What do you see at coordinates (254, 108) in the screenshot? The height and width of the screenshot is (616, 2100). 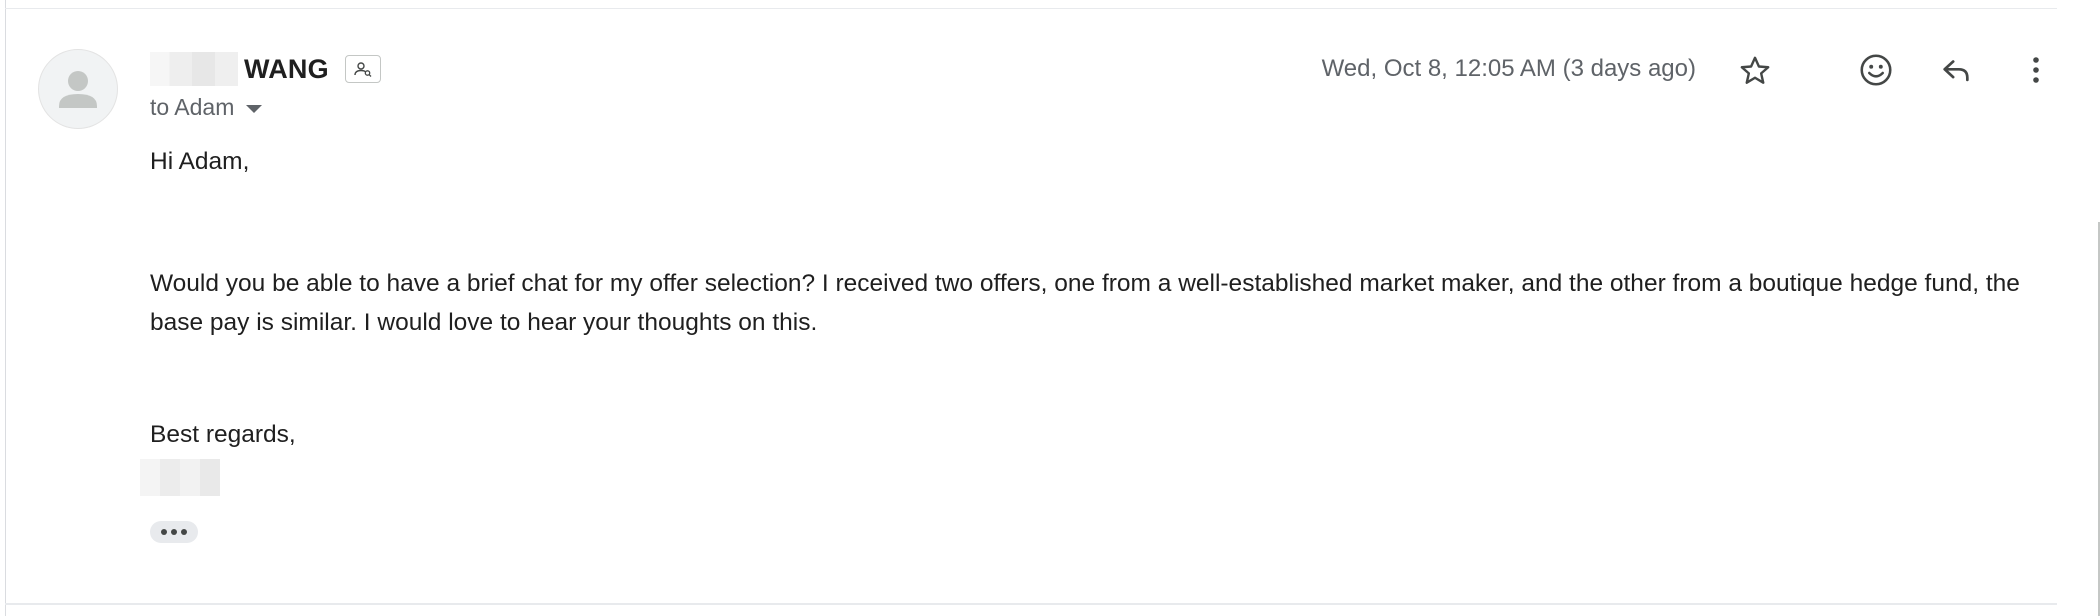 I see `chevron-down-icon` at bounding box center [254, 108].